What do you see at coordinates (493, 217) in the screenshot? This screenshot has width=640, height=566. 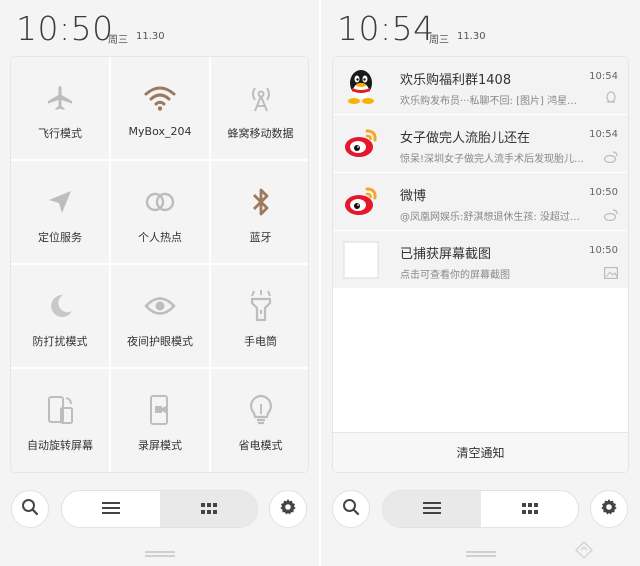 I see `notification-subtitle: @凤凰网娱乐:舒淇想退休生孩: 没超过40岁` at bounding box center [493, 217].